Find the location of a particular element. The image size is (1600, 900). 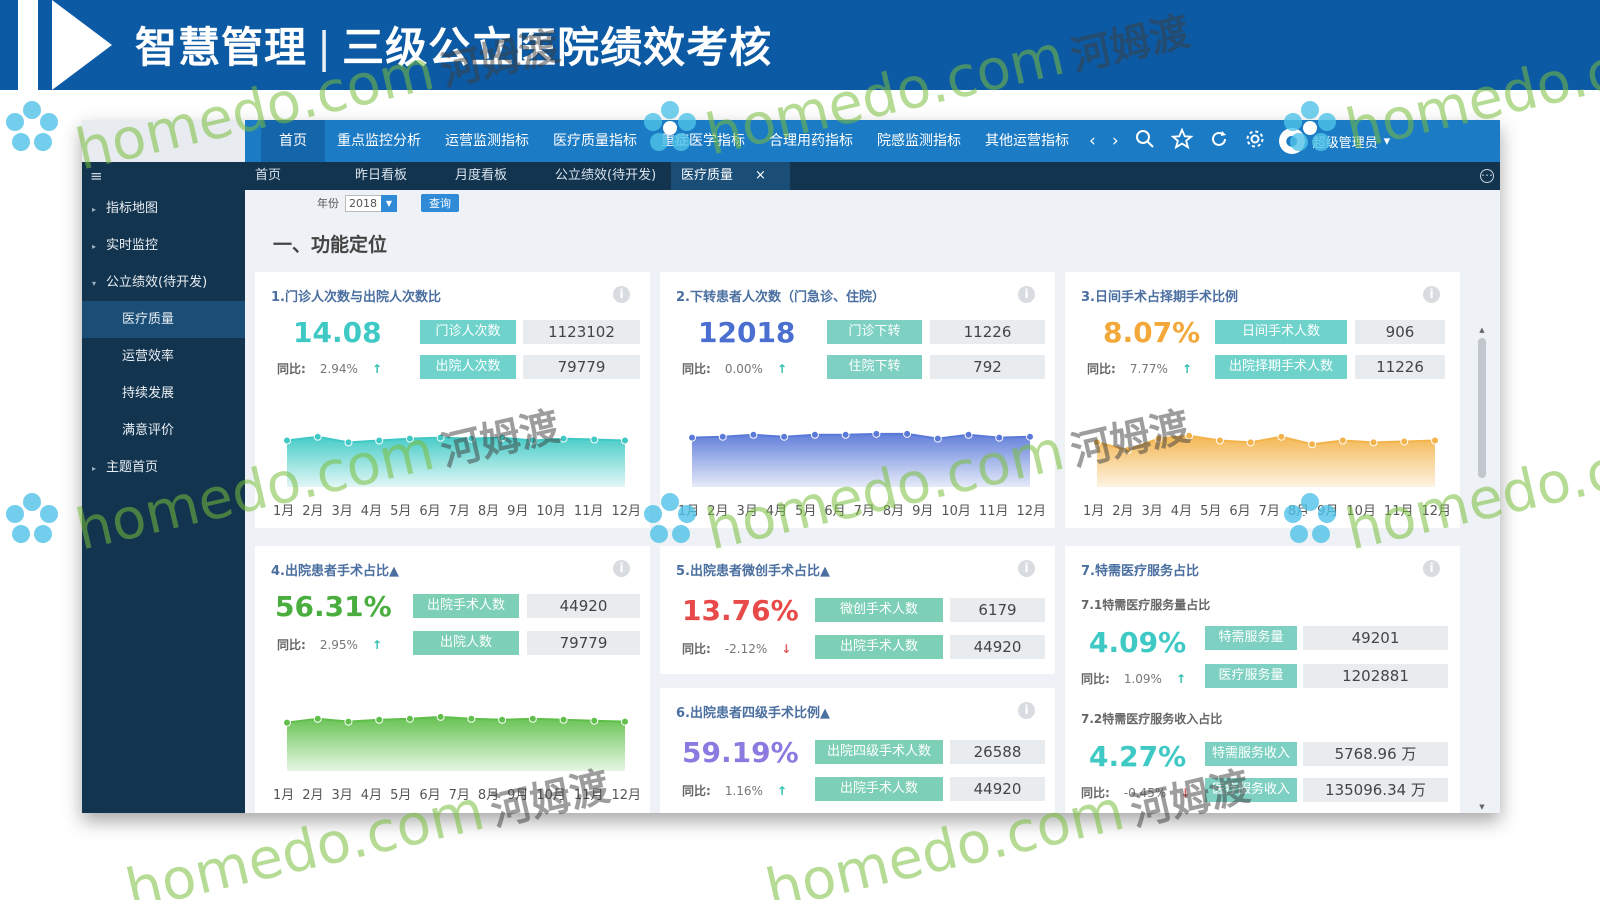

star-icon is located at coordinates (1182, 141).